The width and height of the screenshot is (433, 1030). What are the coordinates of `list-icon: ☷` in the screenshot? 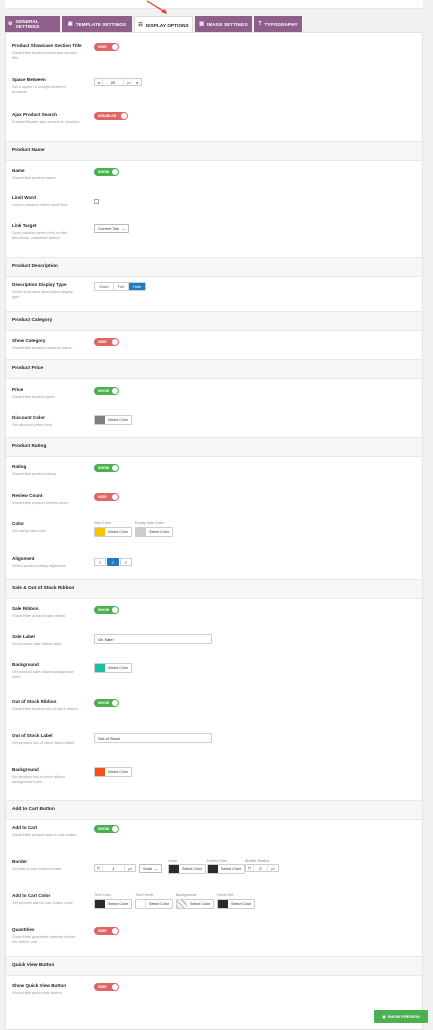 It's located at (140, 25).